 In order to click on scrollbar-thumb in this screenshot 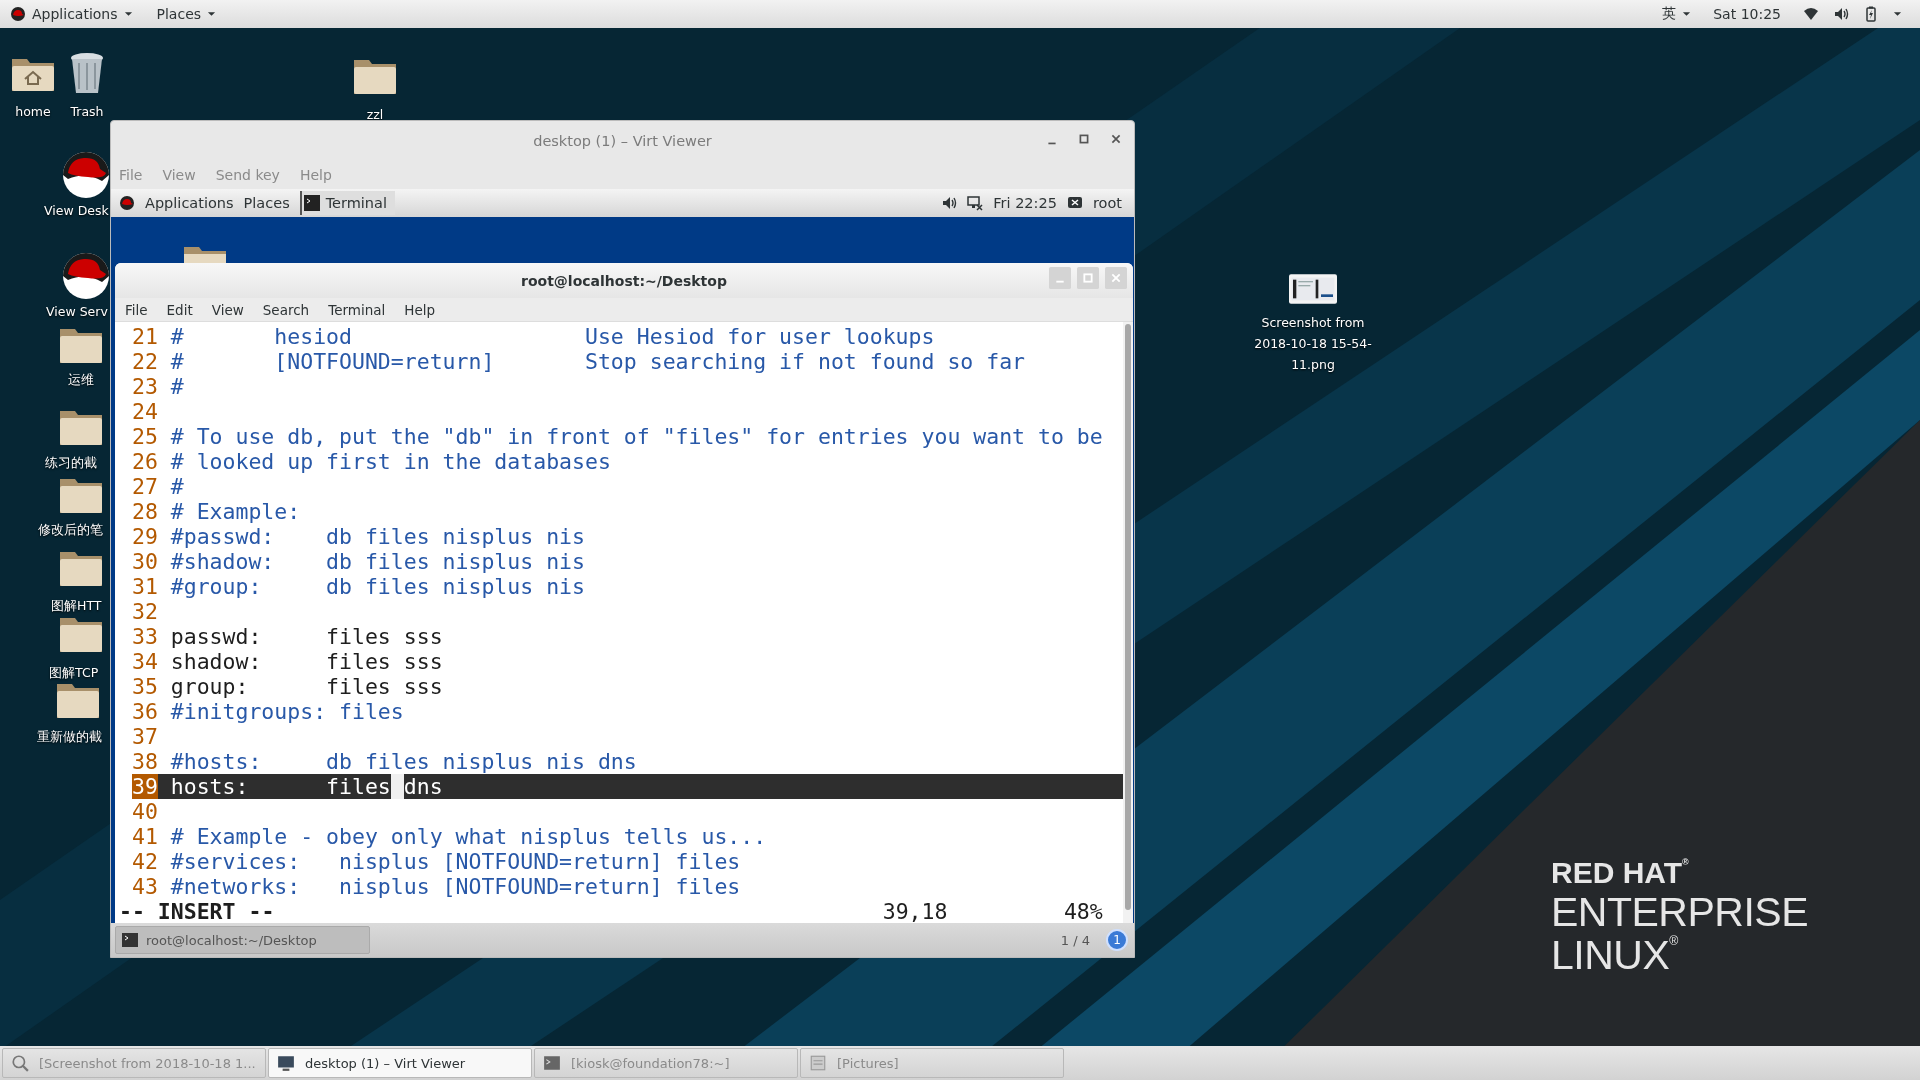, I will do `click(1128, 617)`.